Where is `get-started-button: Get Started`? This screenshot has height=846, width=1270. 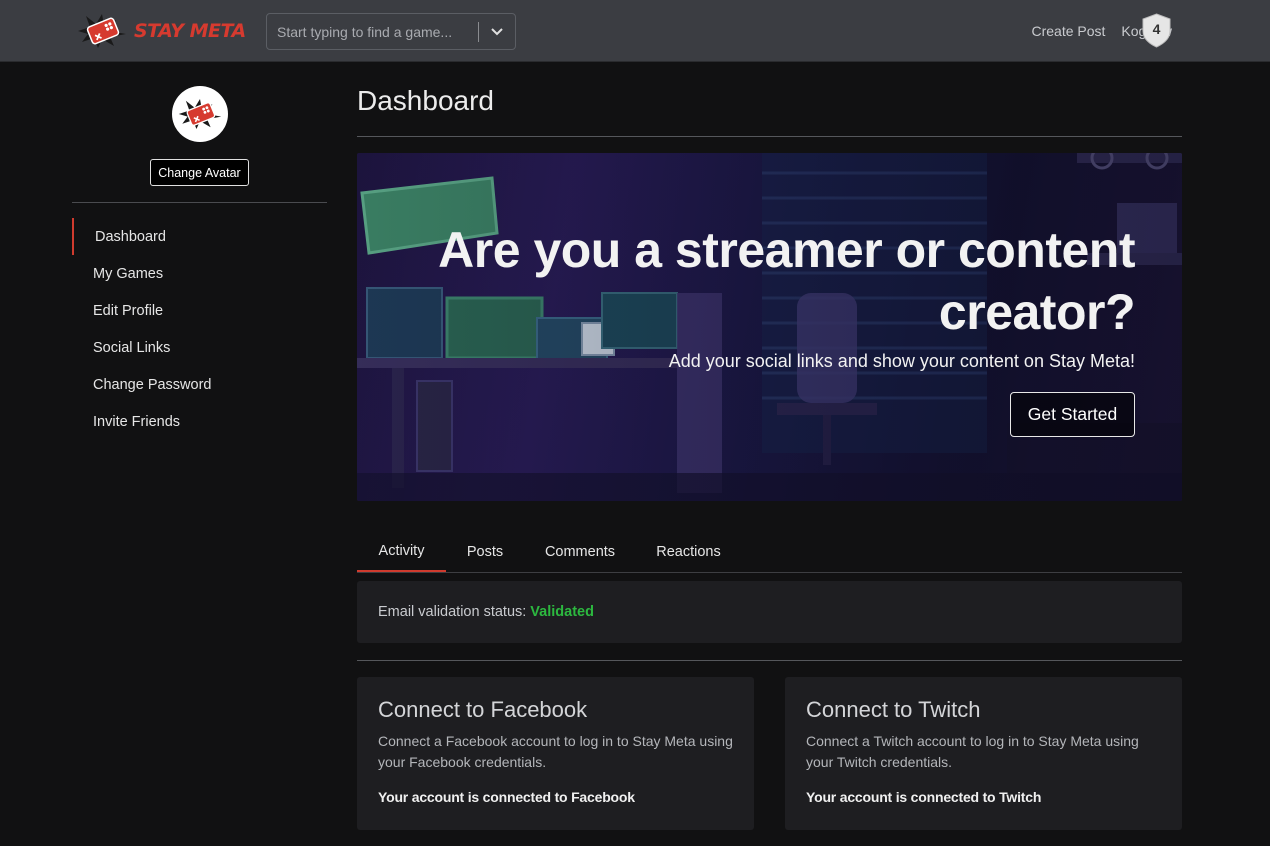 get-started-button: Get Started is located at coordinates (1072, 414).